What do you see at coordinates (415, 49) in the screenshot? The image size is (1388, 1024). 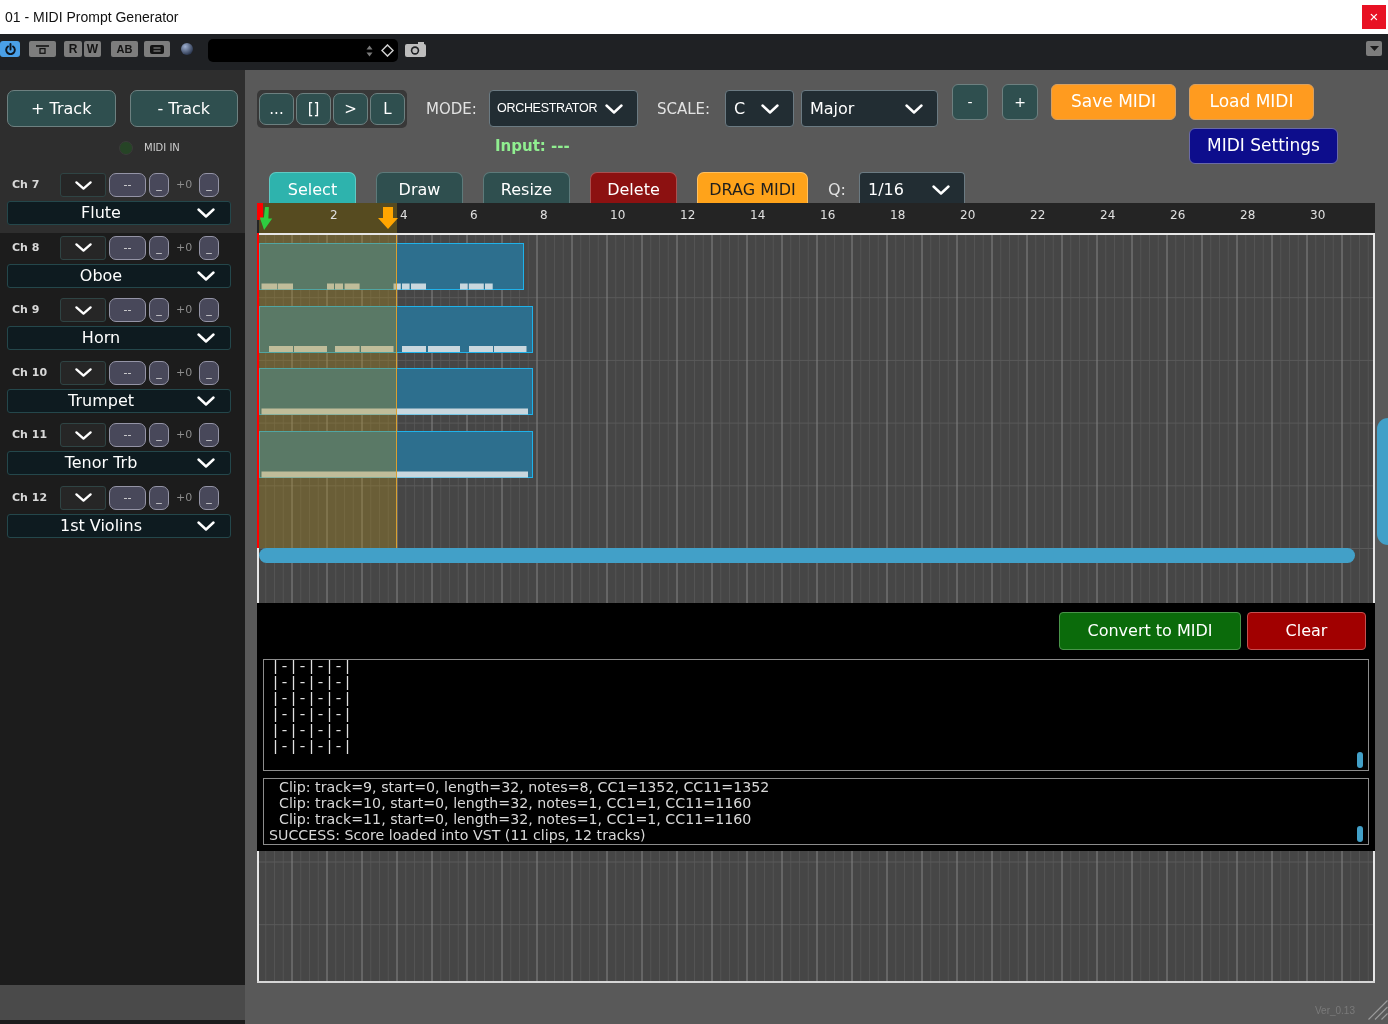 I see `camera-icon` at bounding box center [415, 49].